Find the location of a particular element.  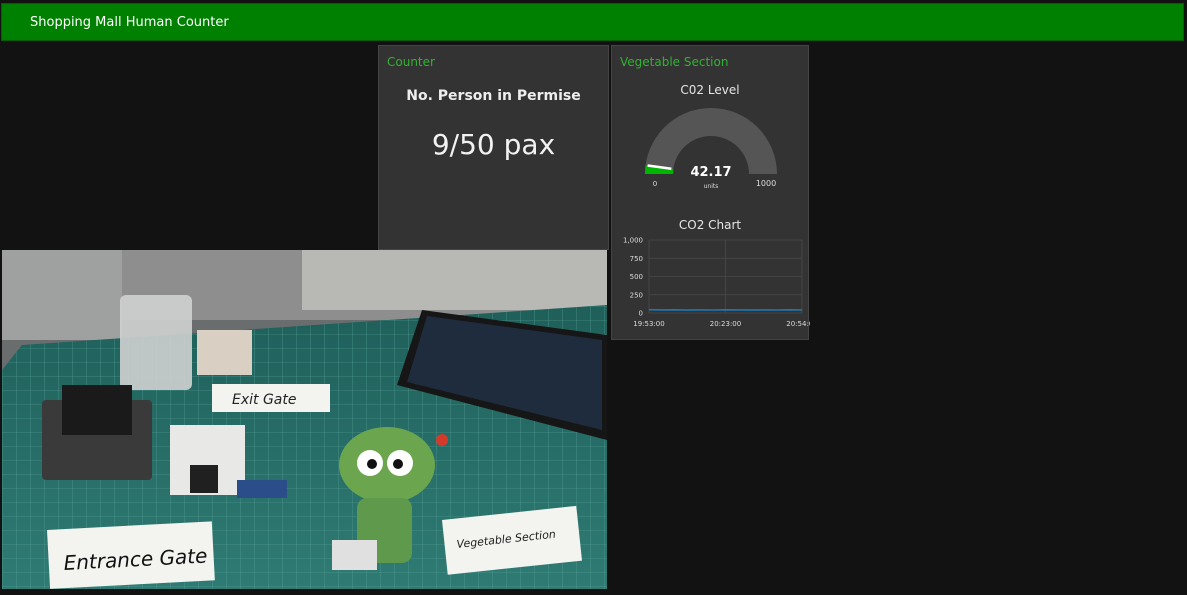

gauge-units: units is located at coordinates (711, 186).